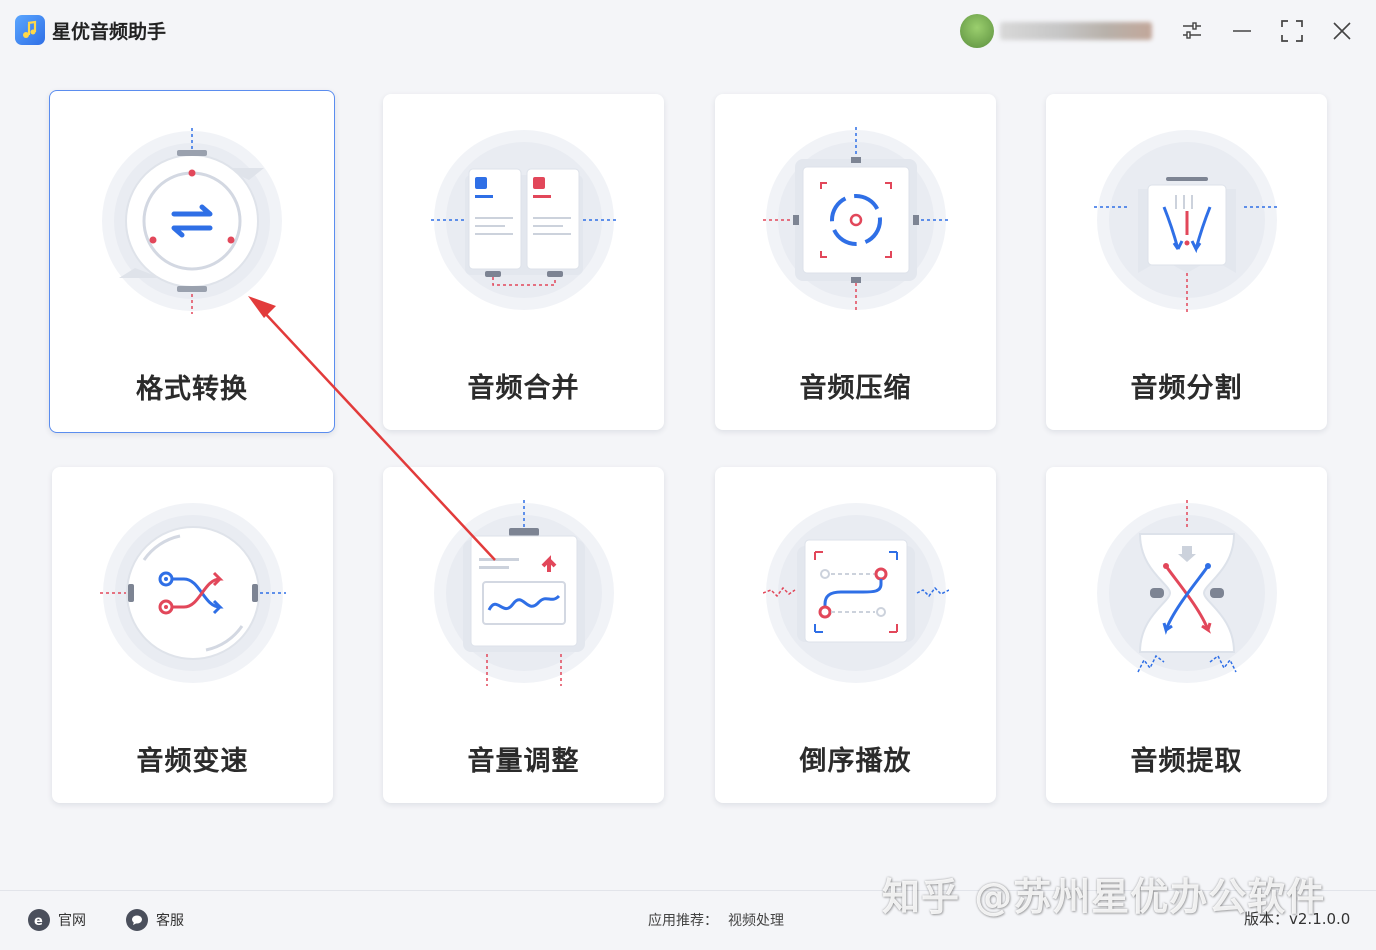 The width and height of the screenshot is (1376, 950). Describe the element at coordinates (1186, 591) in the screenshot. I see `audio-extract-icon` at that location.